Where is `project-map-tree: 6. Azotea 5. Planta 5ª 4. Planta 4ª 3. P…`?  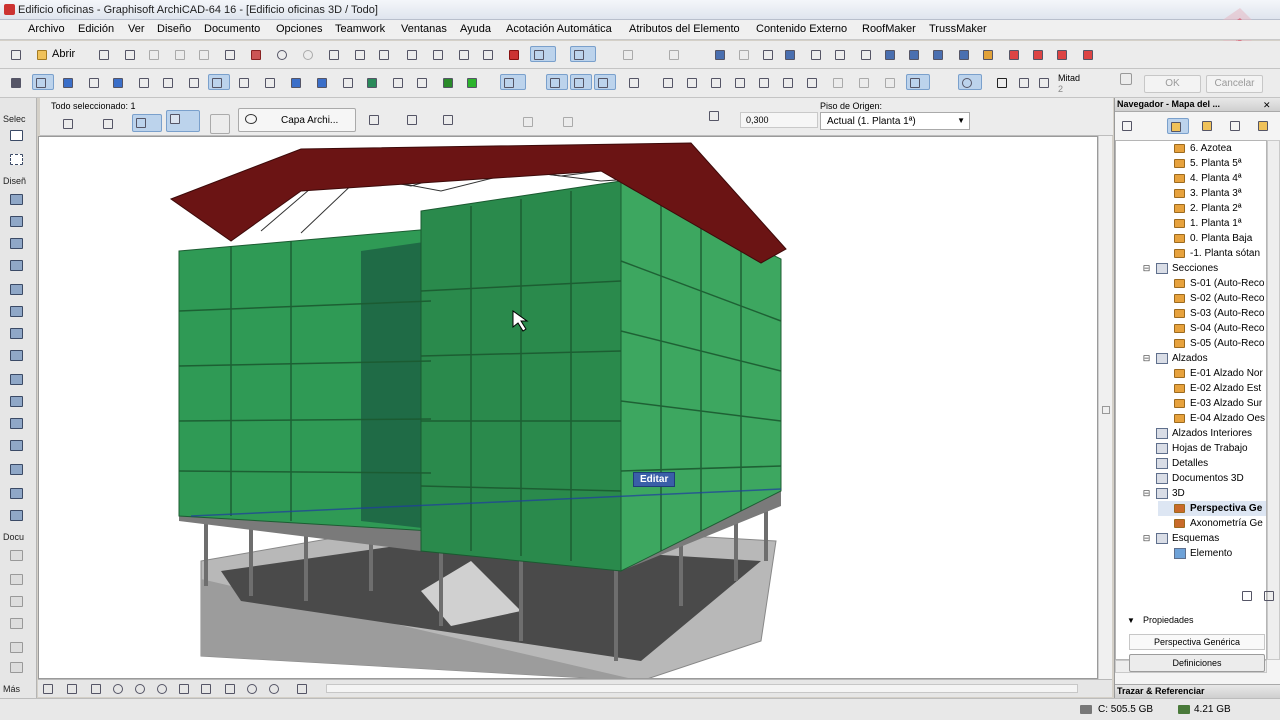 project-map-tree: 6. Azotea 5. Planta 5ª 4. Planta 4ª 3. P… is located at coordinates (1191, 400).